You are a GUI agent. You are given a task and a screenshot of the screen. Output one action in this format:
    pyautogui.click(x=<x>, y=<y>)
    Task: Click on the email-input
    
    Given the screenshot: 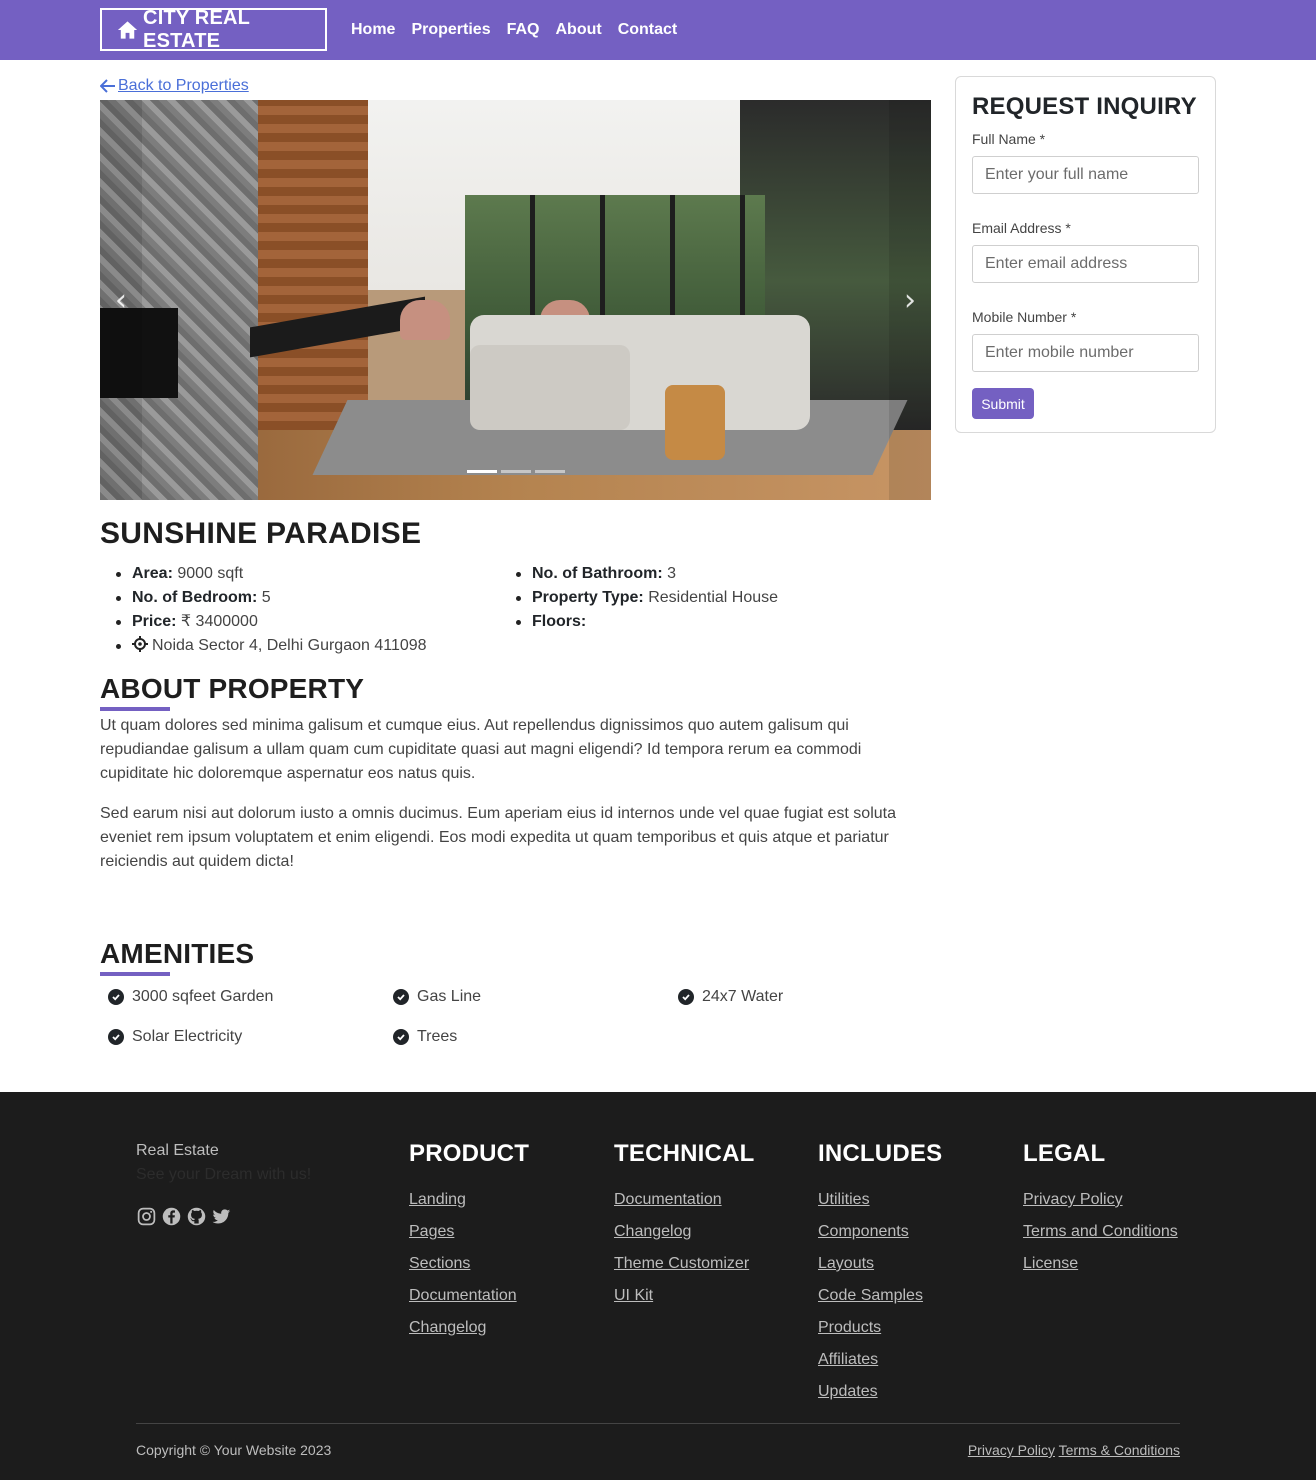 What is the action you would take?
    pyautogui.click(x=1085, y=264)
    